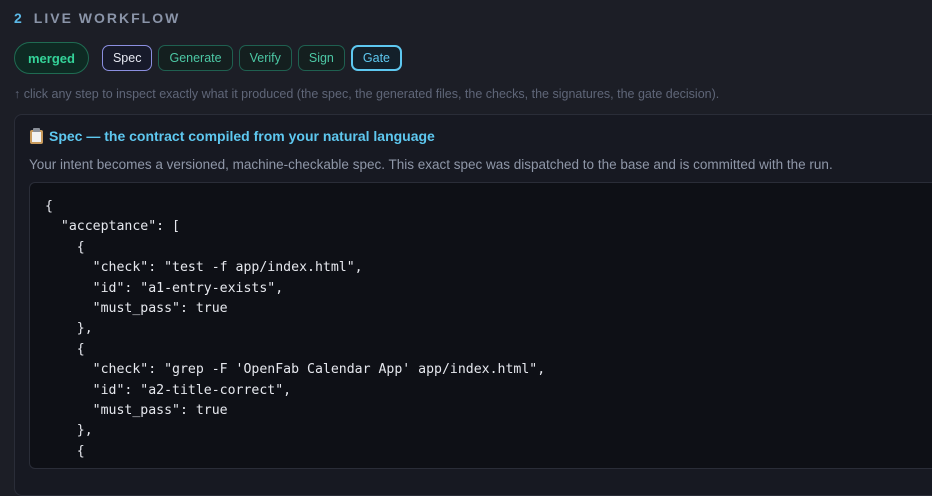 The height and width of the screenshot is (496, 932). I want to click on step-sign-button: Sign, so click(321, 58).